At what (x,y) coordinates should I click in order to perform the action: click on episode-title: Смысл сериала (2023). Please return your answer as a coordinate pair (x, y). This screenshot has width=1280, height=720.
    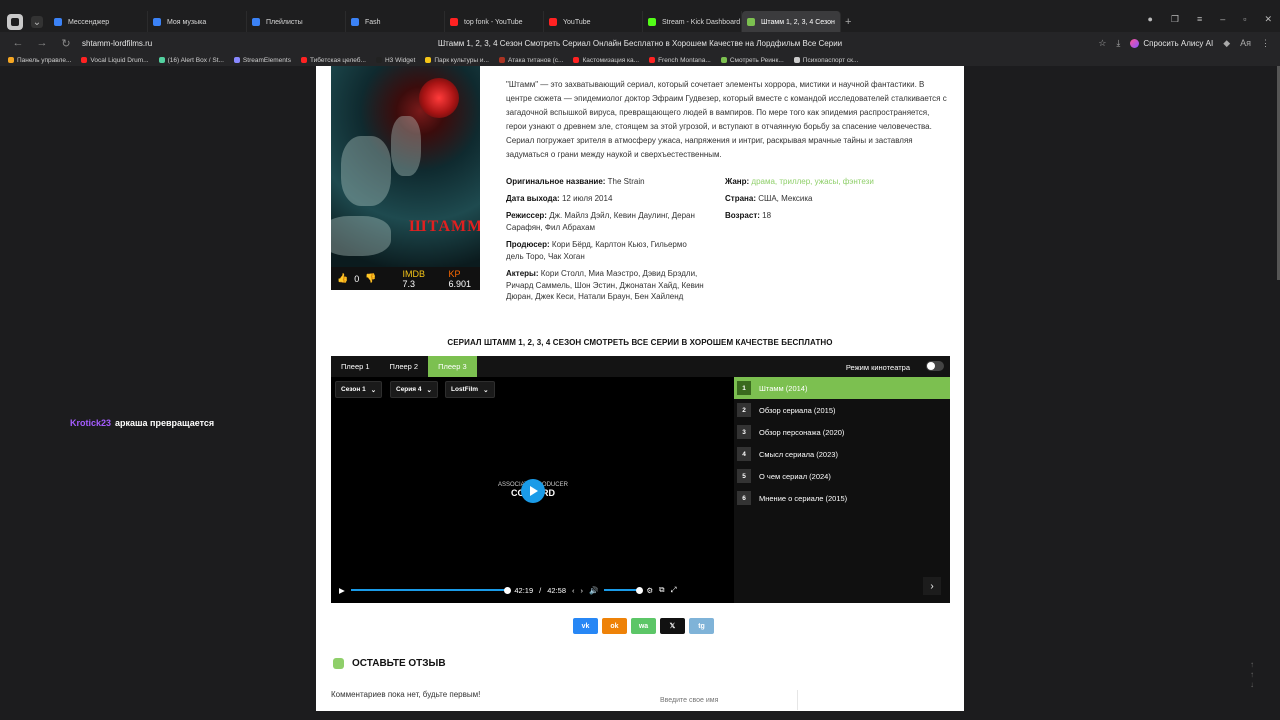
    Looking at the image, I should click on (798, 454).